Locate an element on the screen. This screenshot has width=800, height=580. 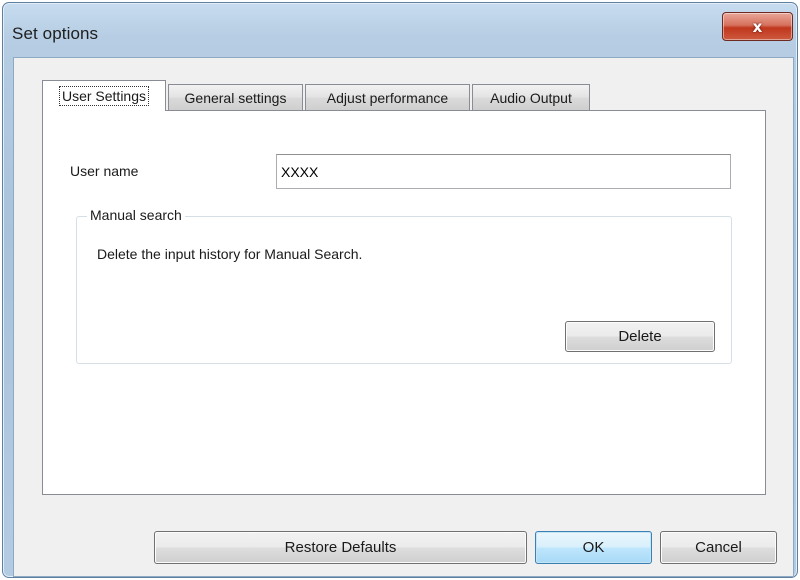
tab-label: Adjust performance is located at coordinates (387, 97).